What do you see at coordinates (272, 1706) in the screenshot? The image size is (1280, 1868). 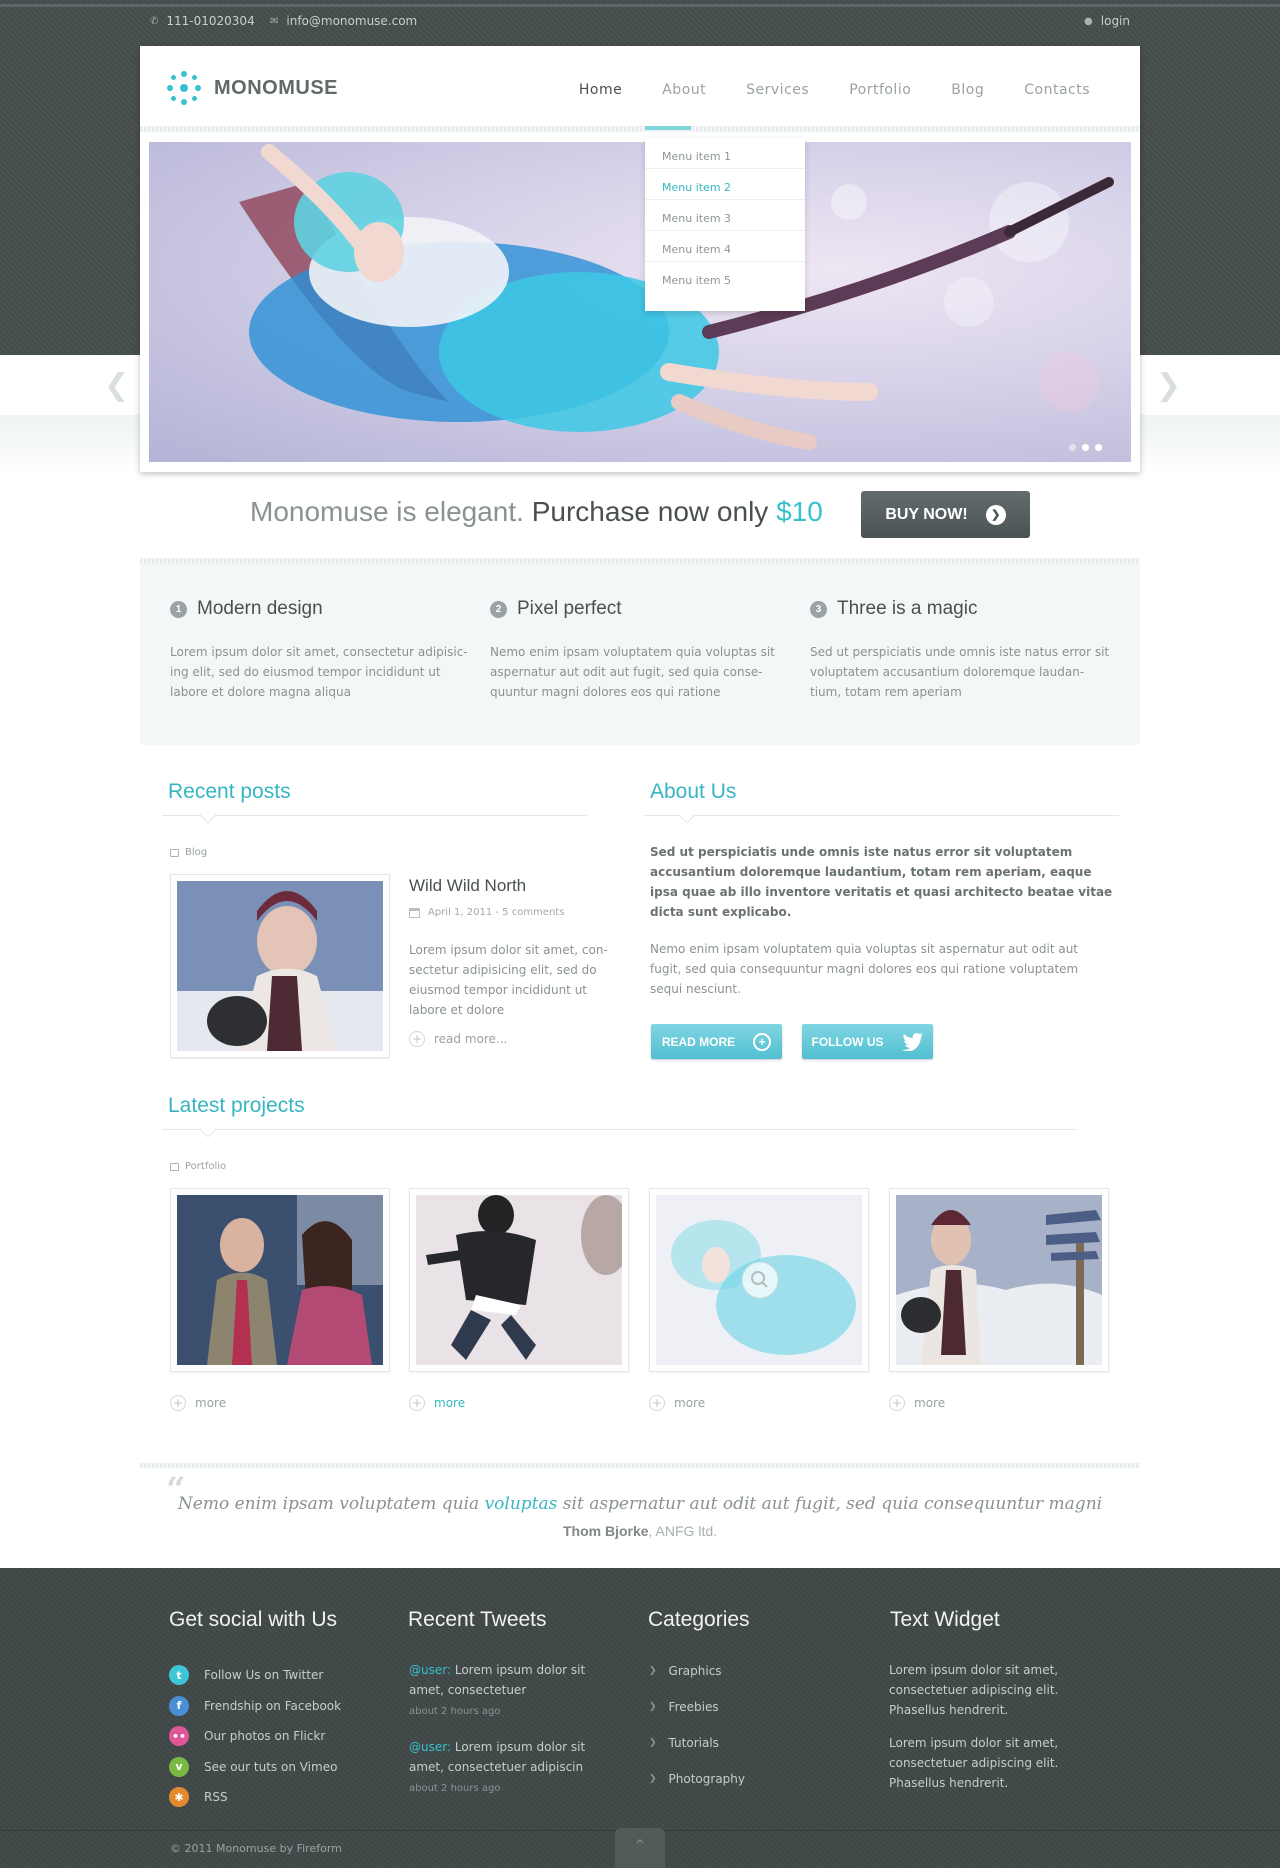 I see `social-facebook-label: Frendship on Facebook` at bounding box center [272, 1706].